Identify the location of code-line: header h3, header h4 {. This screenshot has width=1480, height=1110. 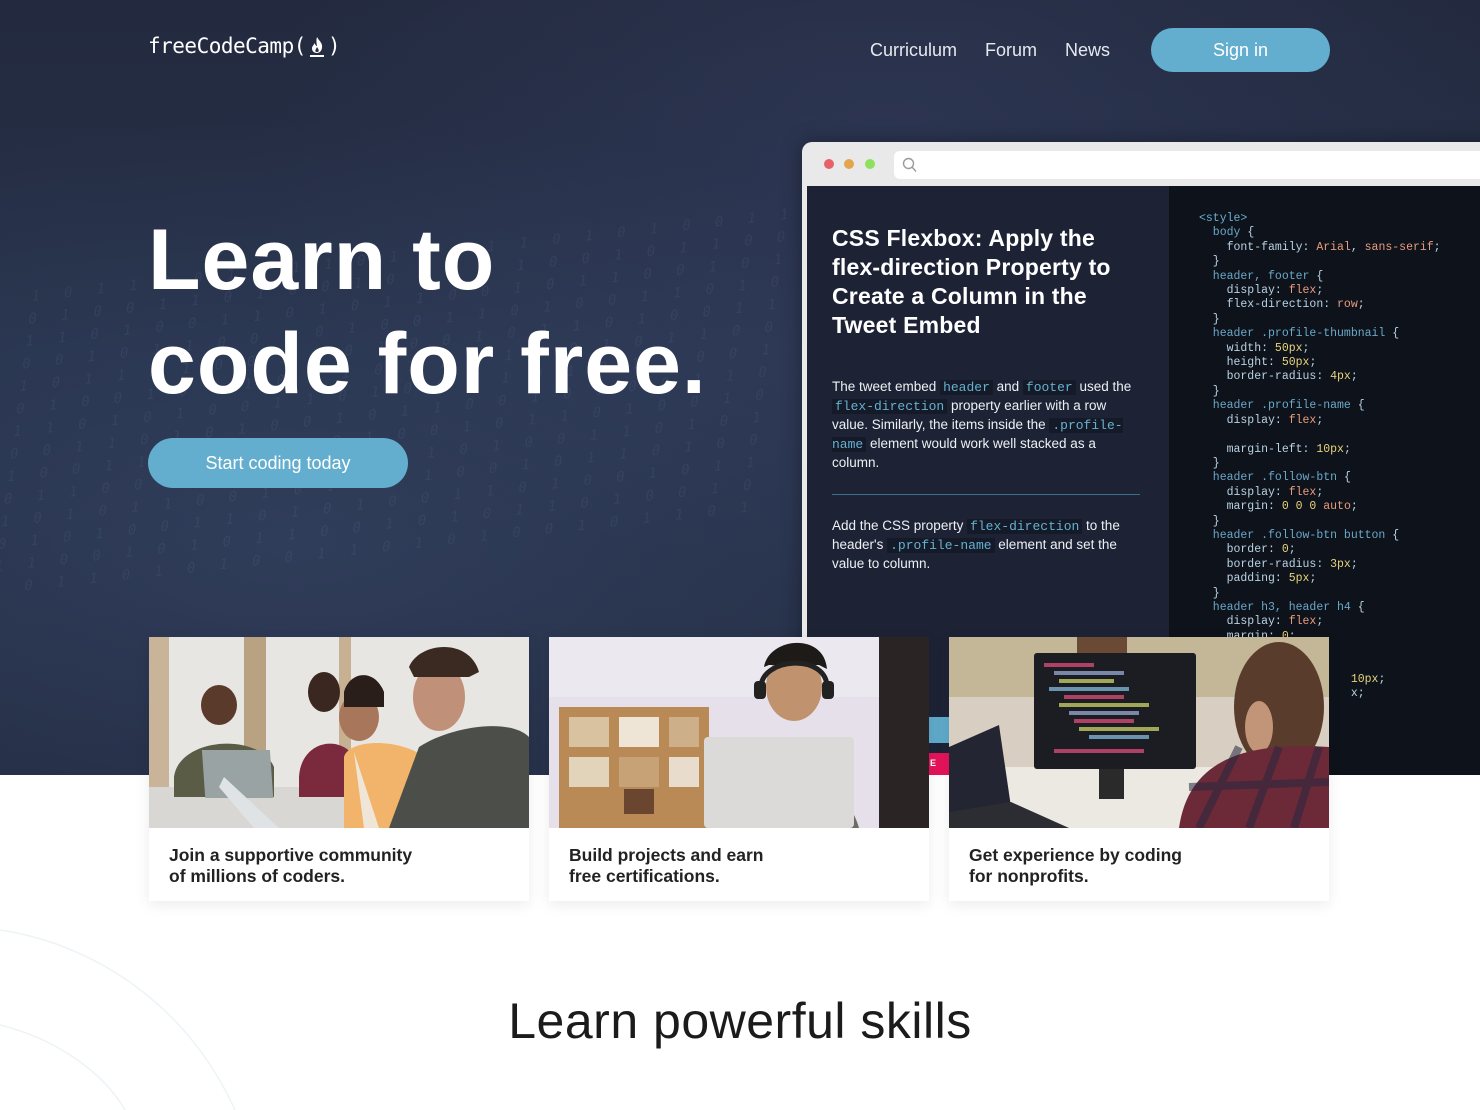
(1282, 607).